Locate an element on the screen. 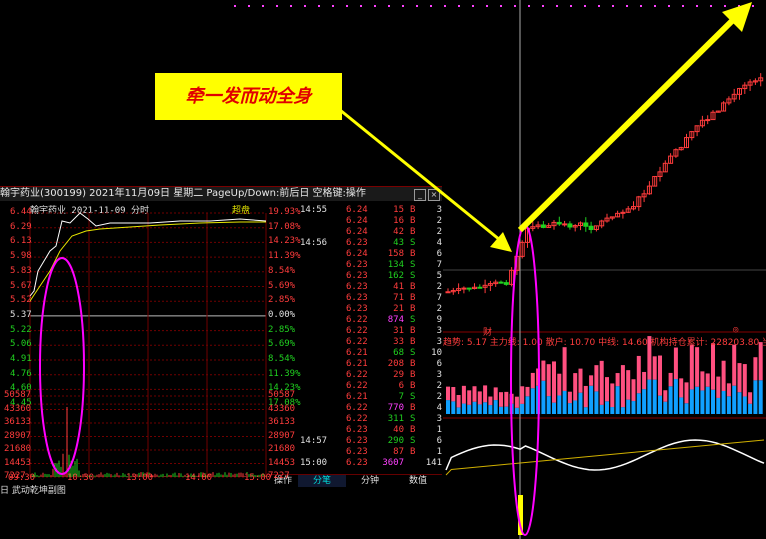 This screenshot has width=766, height=539. trade-row: 6.22 29 B 3 is located at coordinates (371, 375).